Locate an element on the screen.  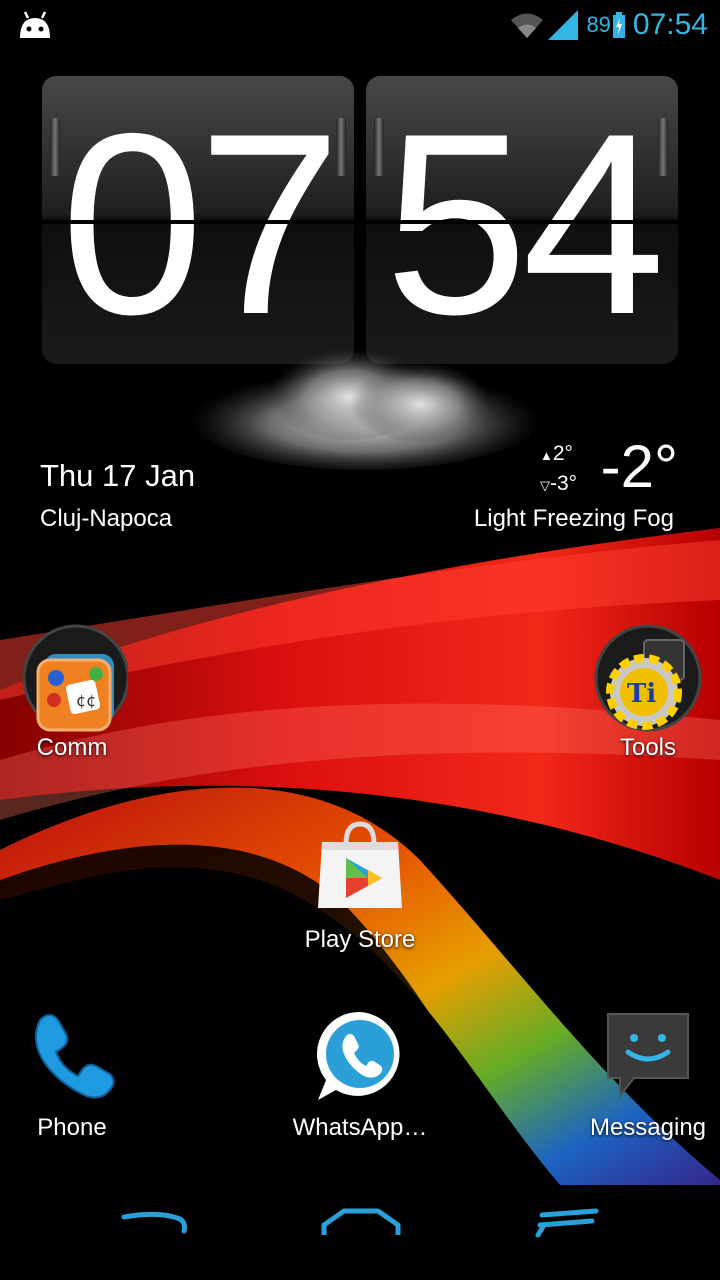
weather-high-low: ▲2° ▽-3° is located at coordinates (558, 470).